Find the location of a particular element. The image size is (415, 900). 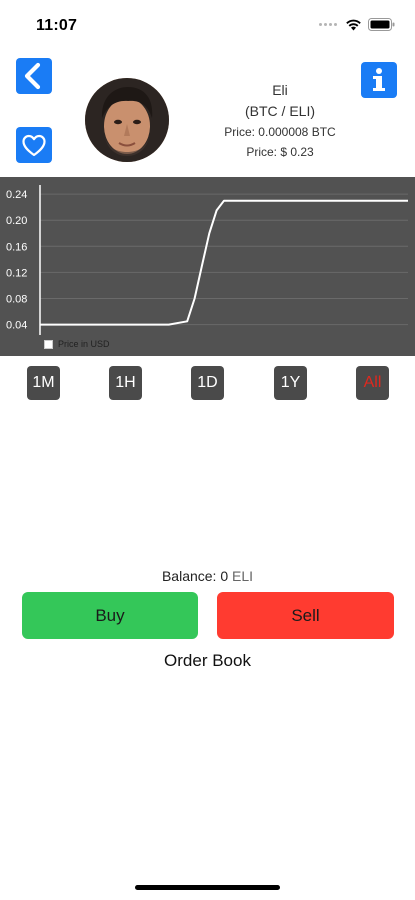

period-button-1y: 1Y is located at coordinates (290, 383).